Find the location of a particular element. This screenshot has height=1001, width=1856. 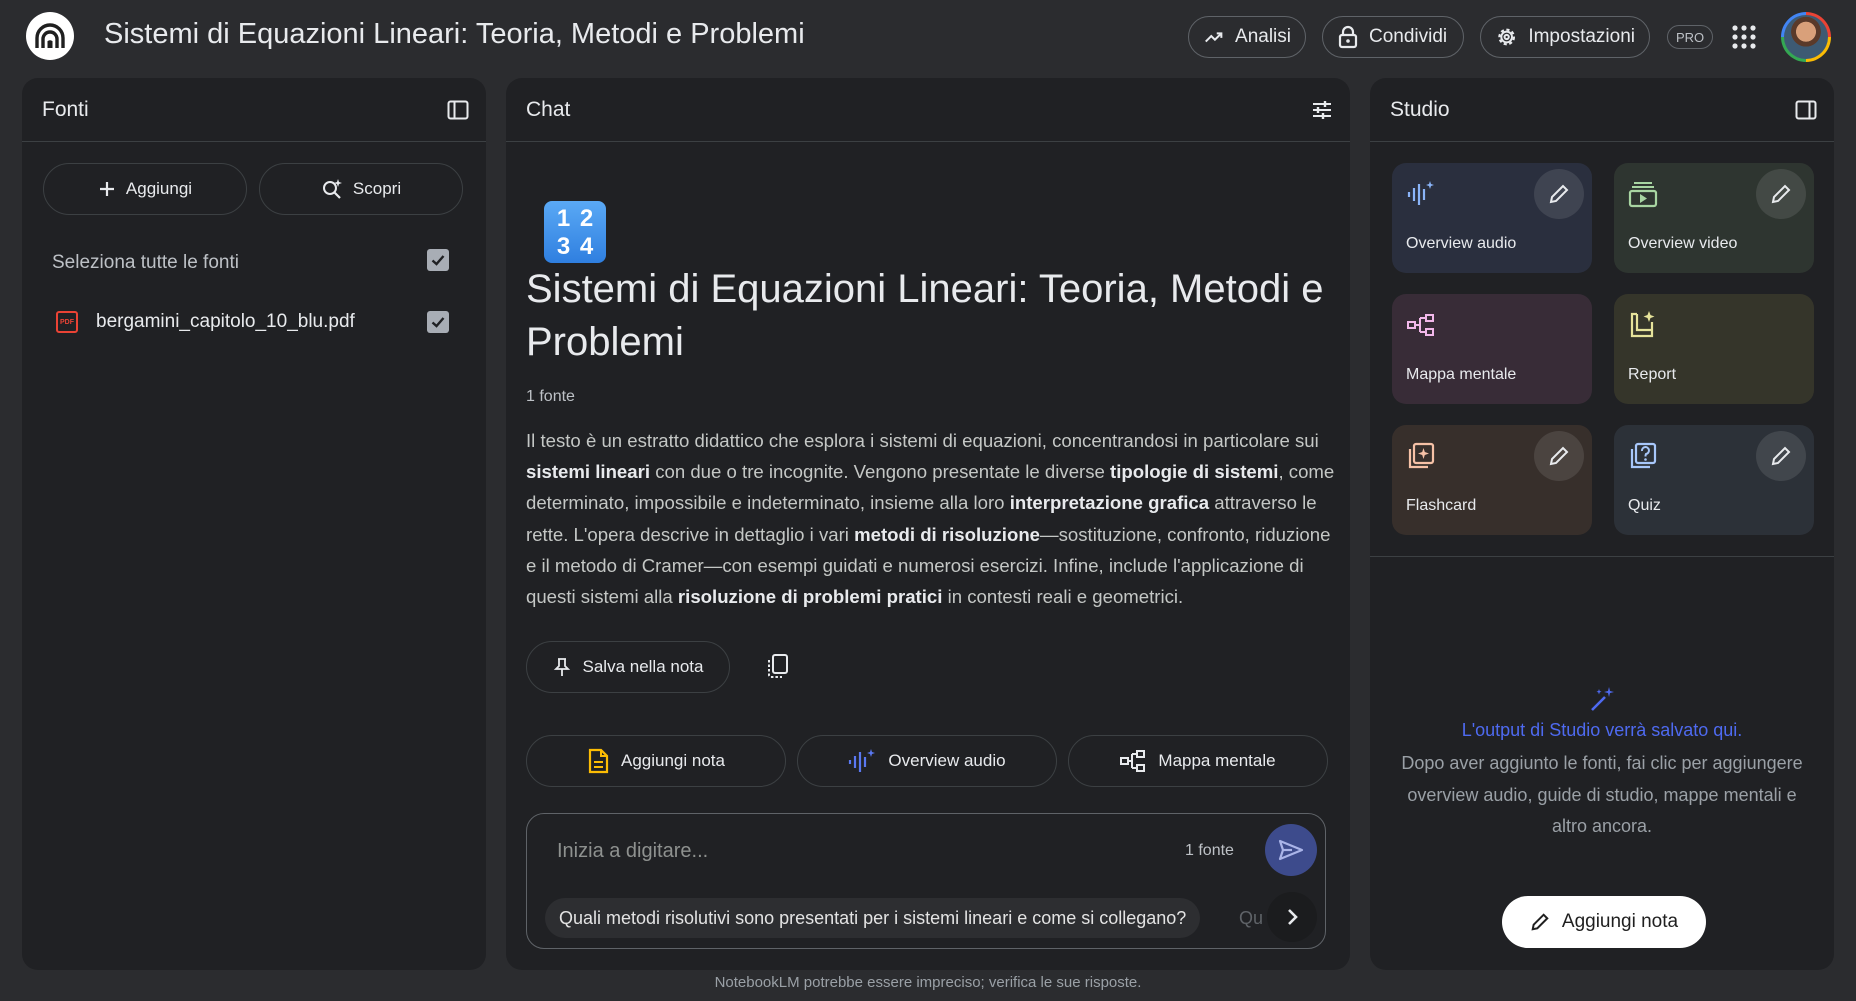

audio-overview-label: Overview audio is located at coordinates (1461, 243).